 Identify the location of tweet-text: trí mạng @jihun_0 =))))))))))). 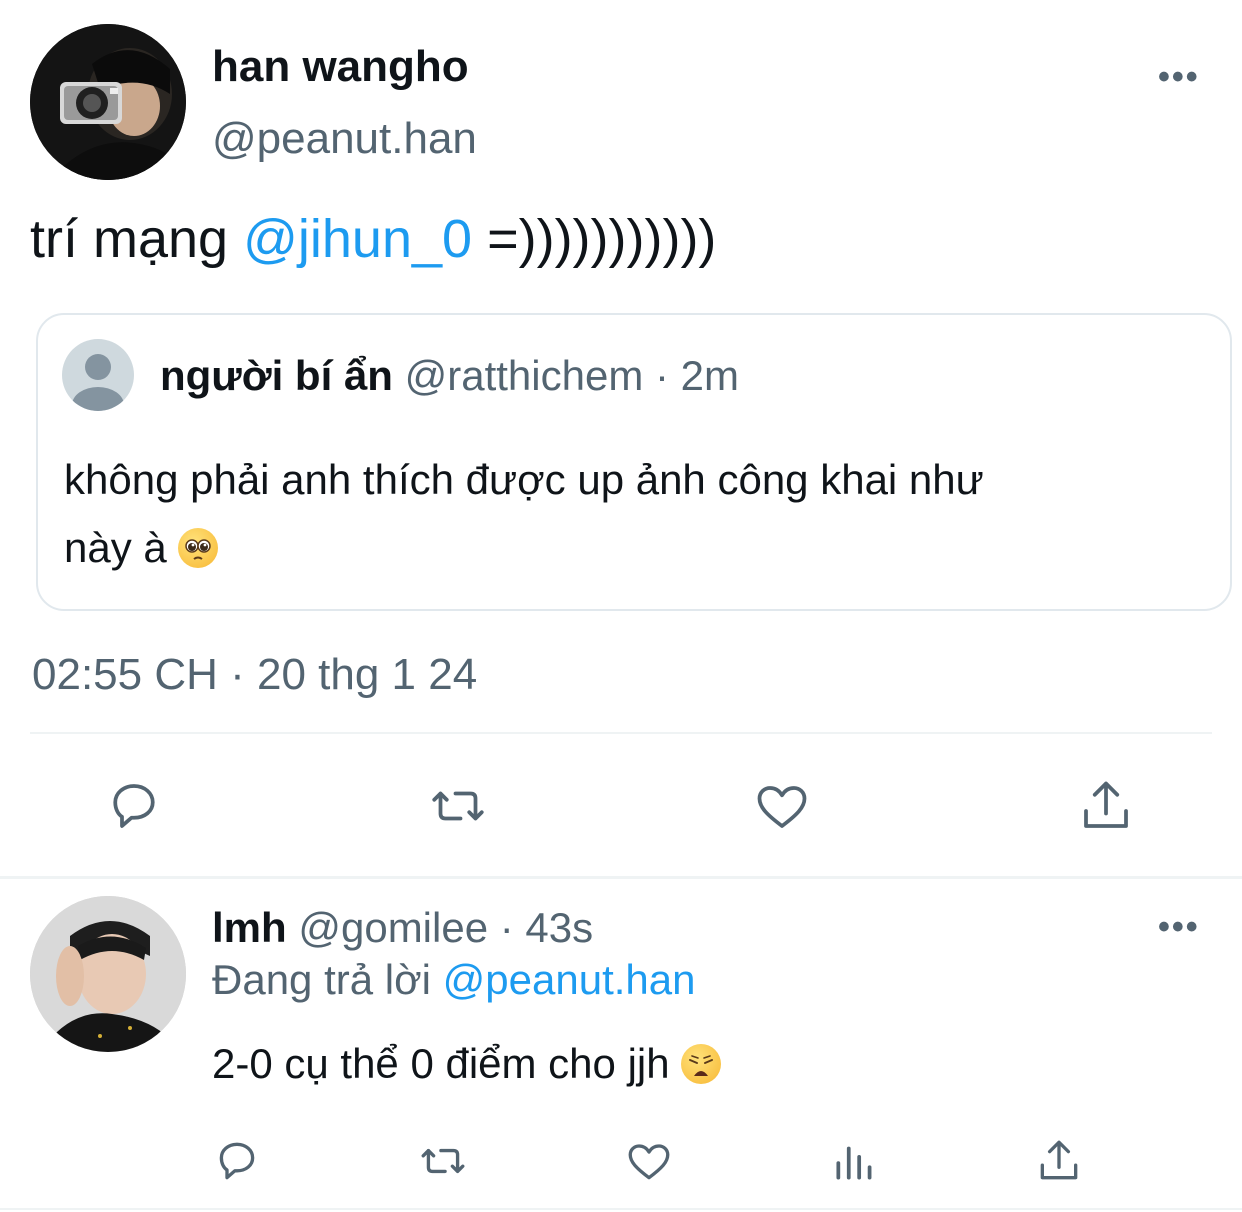
(373, 239).